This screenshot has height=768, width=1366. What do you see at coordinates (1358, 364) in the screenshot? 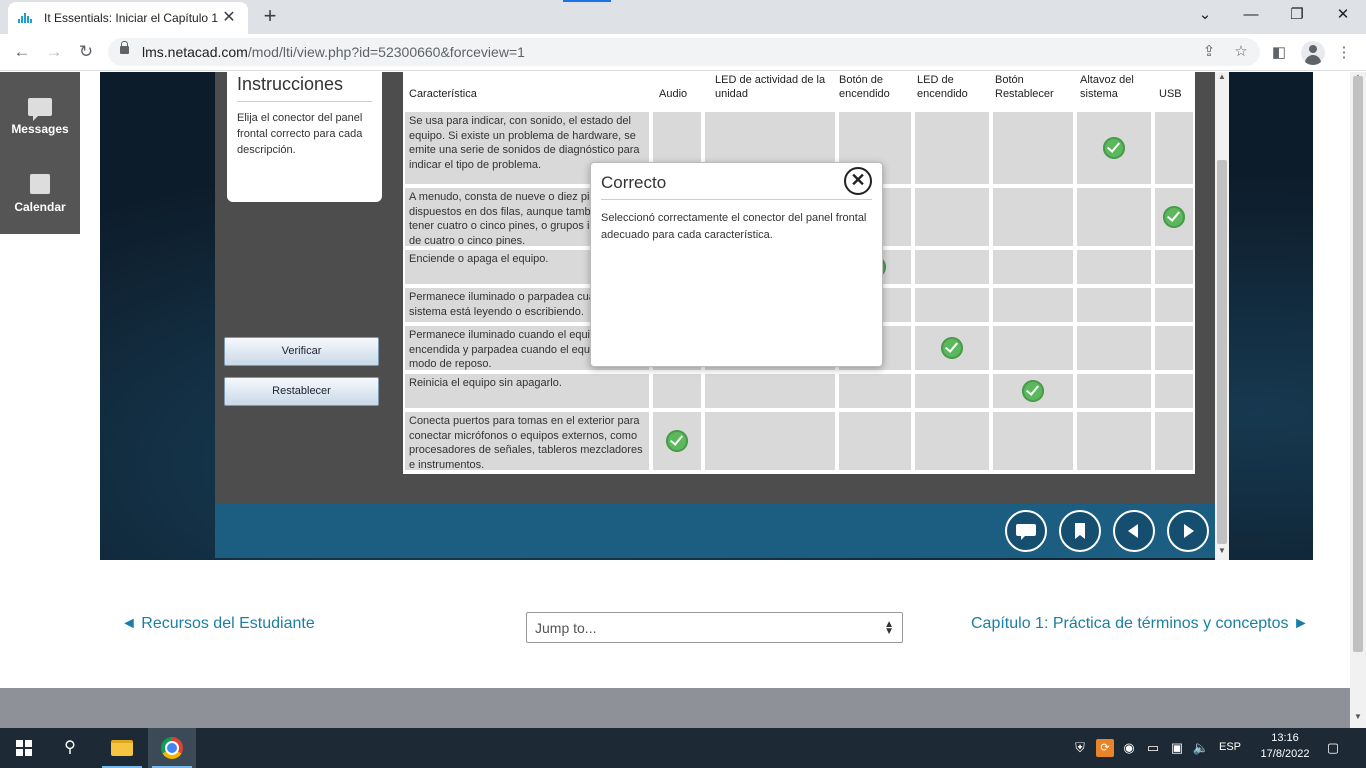
I see `page-scrollbar-thumb` at bounding box center [1358, 364].